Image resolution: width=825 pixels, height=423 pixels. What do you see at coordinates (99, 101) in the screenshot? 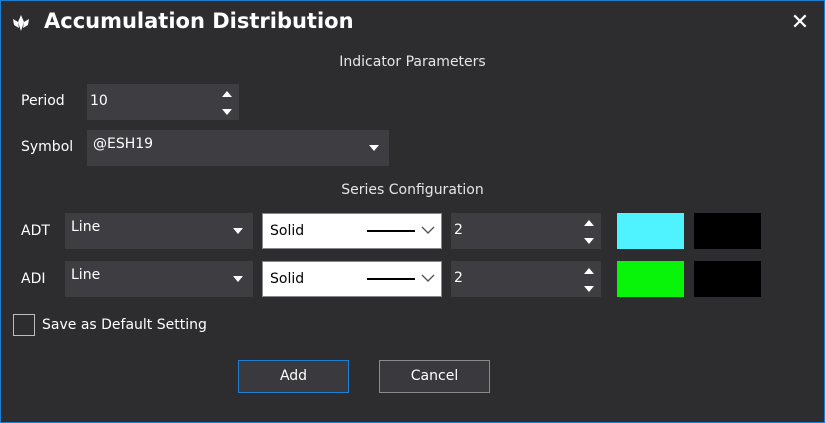
I see `period-value: 10` at bounding box center [99, 101].